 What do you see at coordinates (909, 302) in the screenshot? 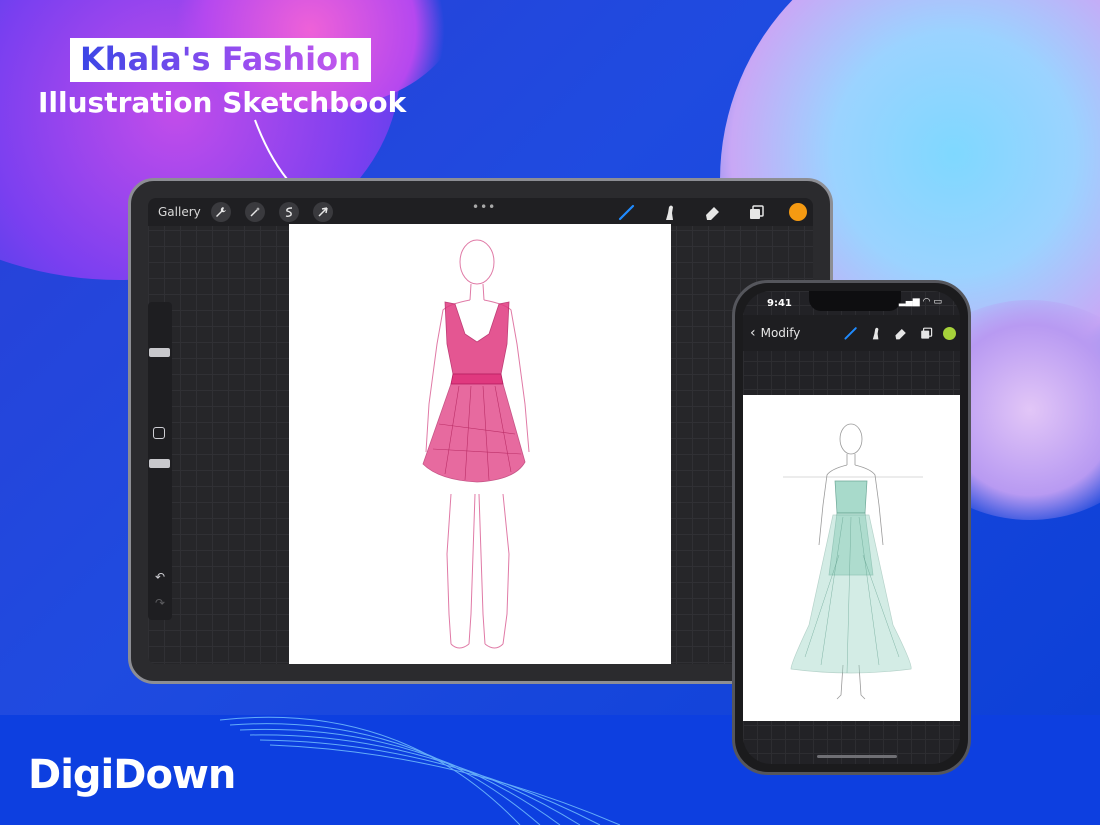
I see `signal-icon: ▂▄▆` at bounding box center [909, 302].